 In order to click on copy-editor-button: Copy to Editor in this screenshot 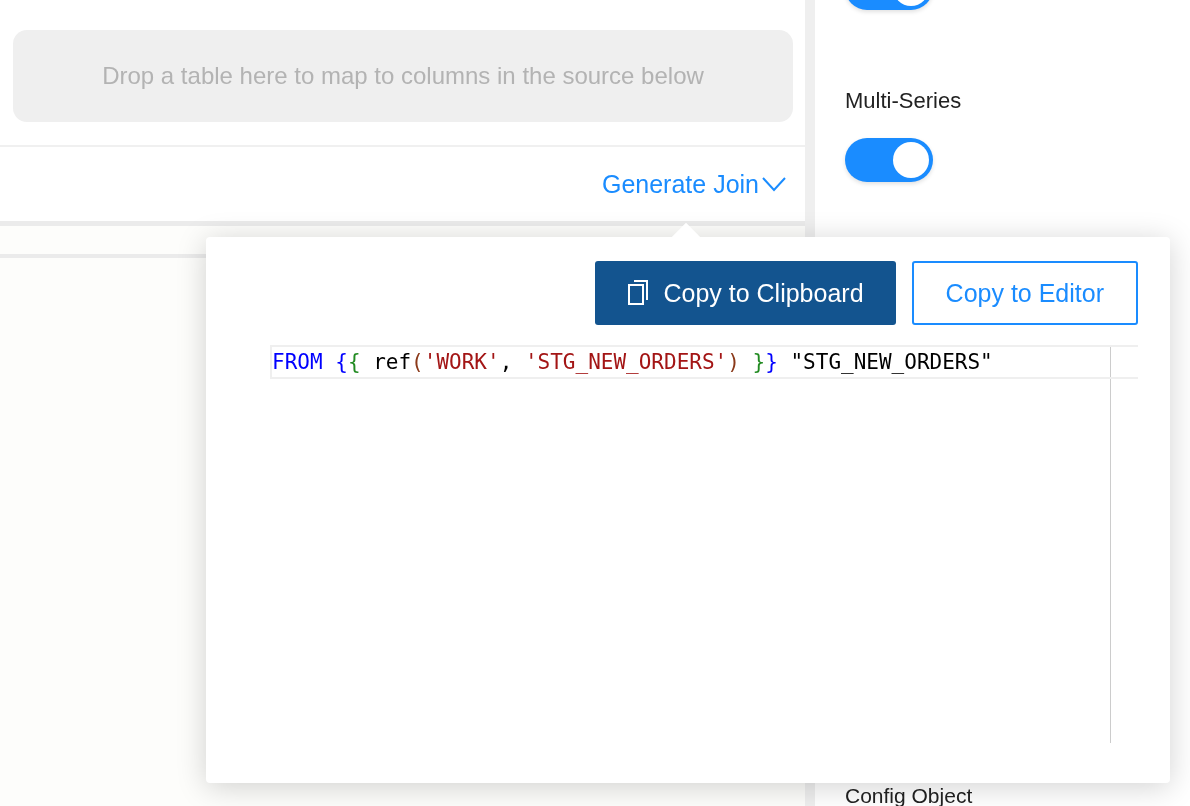, I will do `click(1024, 293)`.